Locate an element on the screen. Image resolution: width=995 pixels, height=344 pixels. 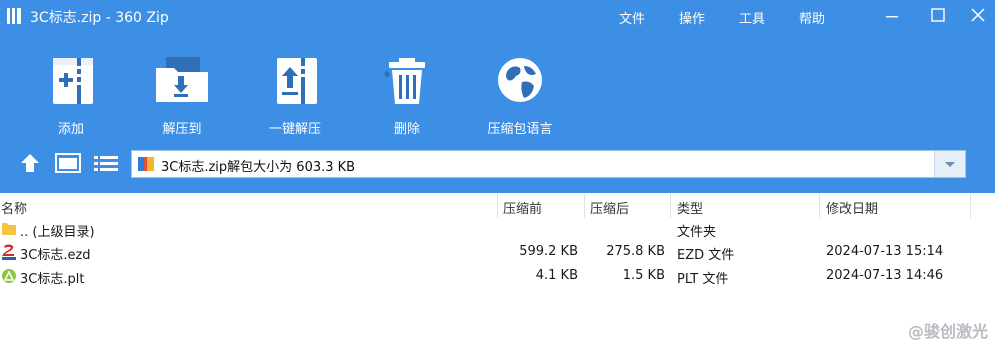
column-compressed-after: 压缩后 is located at coordinates (609, 207).